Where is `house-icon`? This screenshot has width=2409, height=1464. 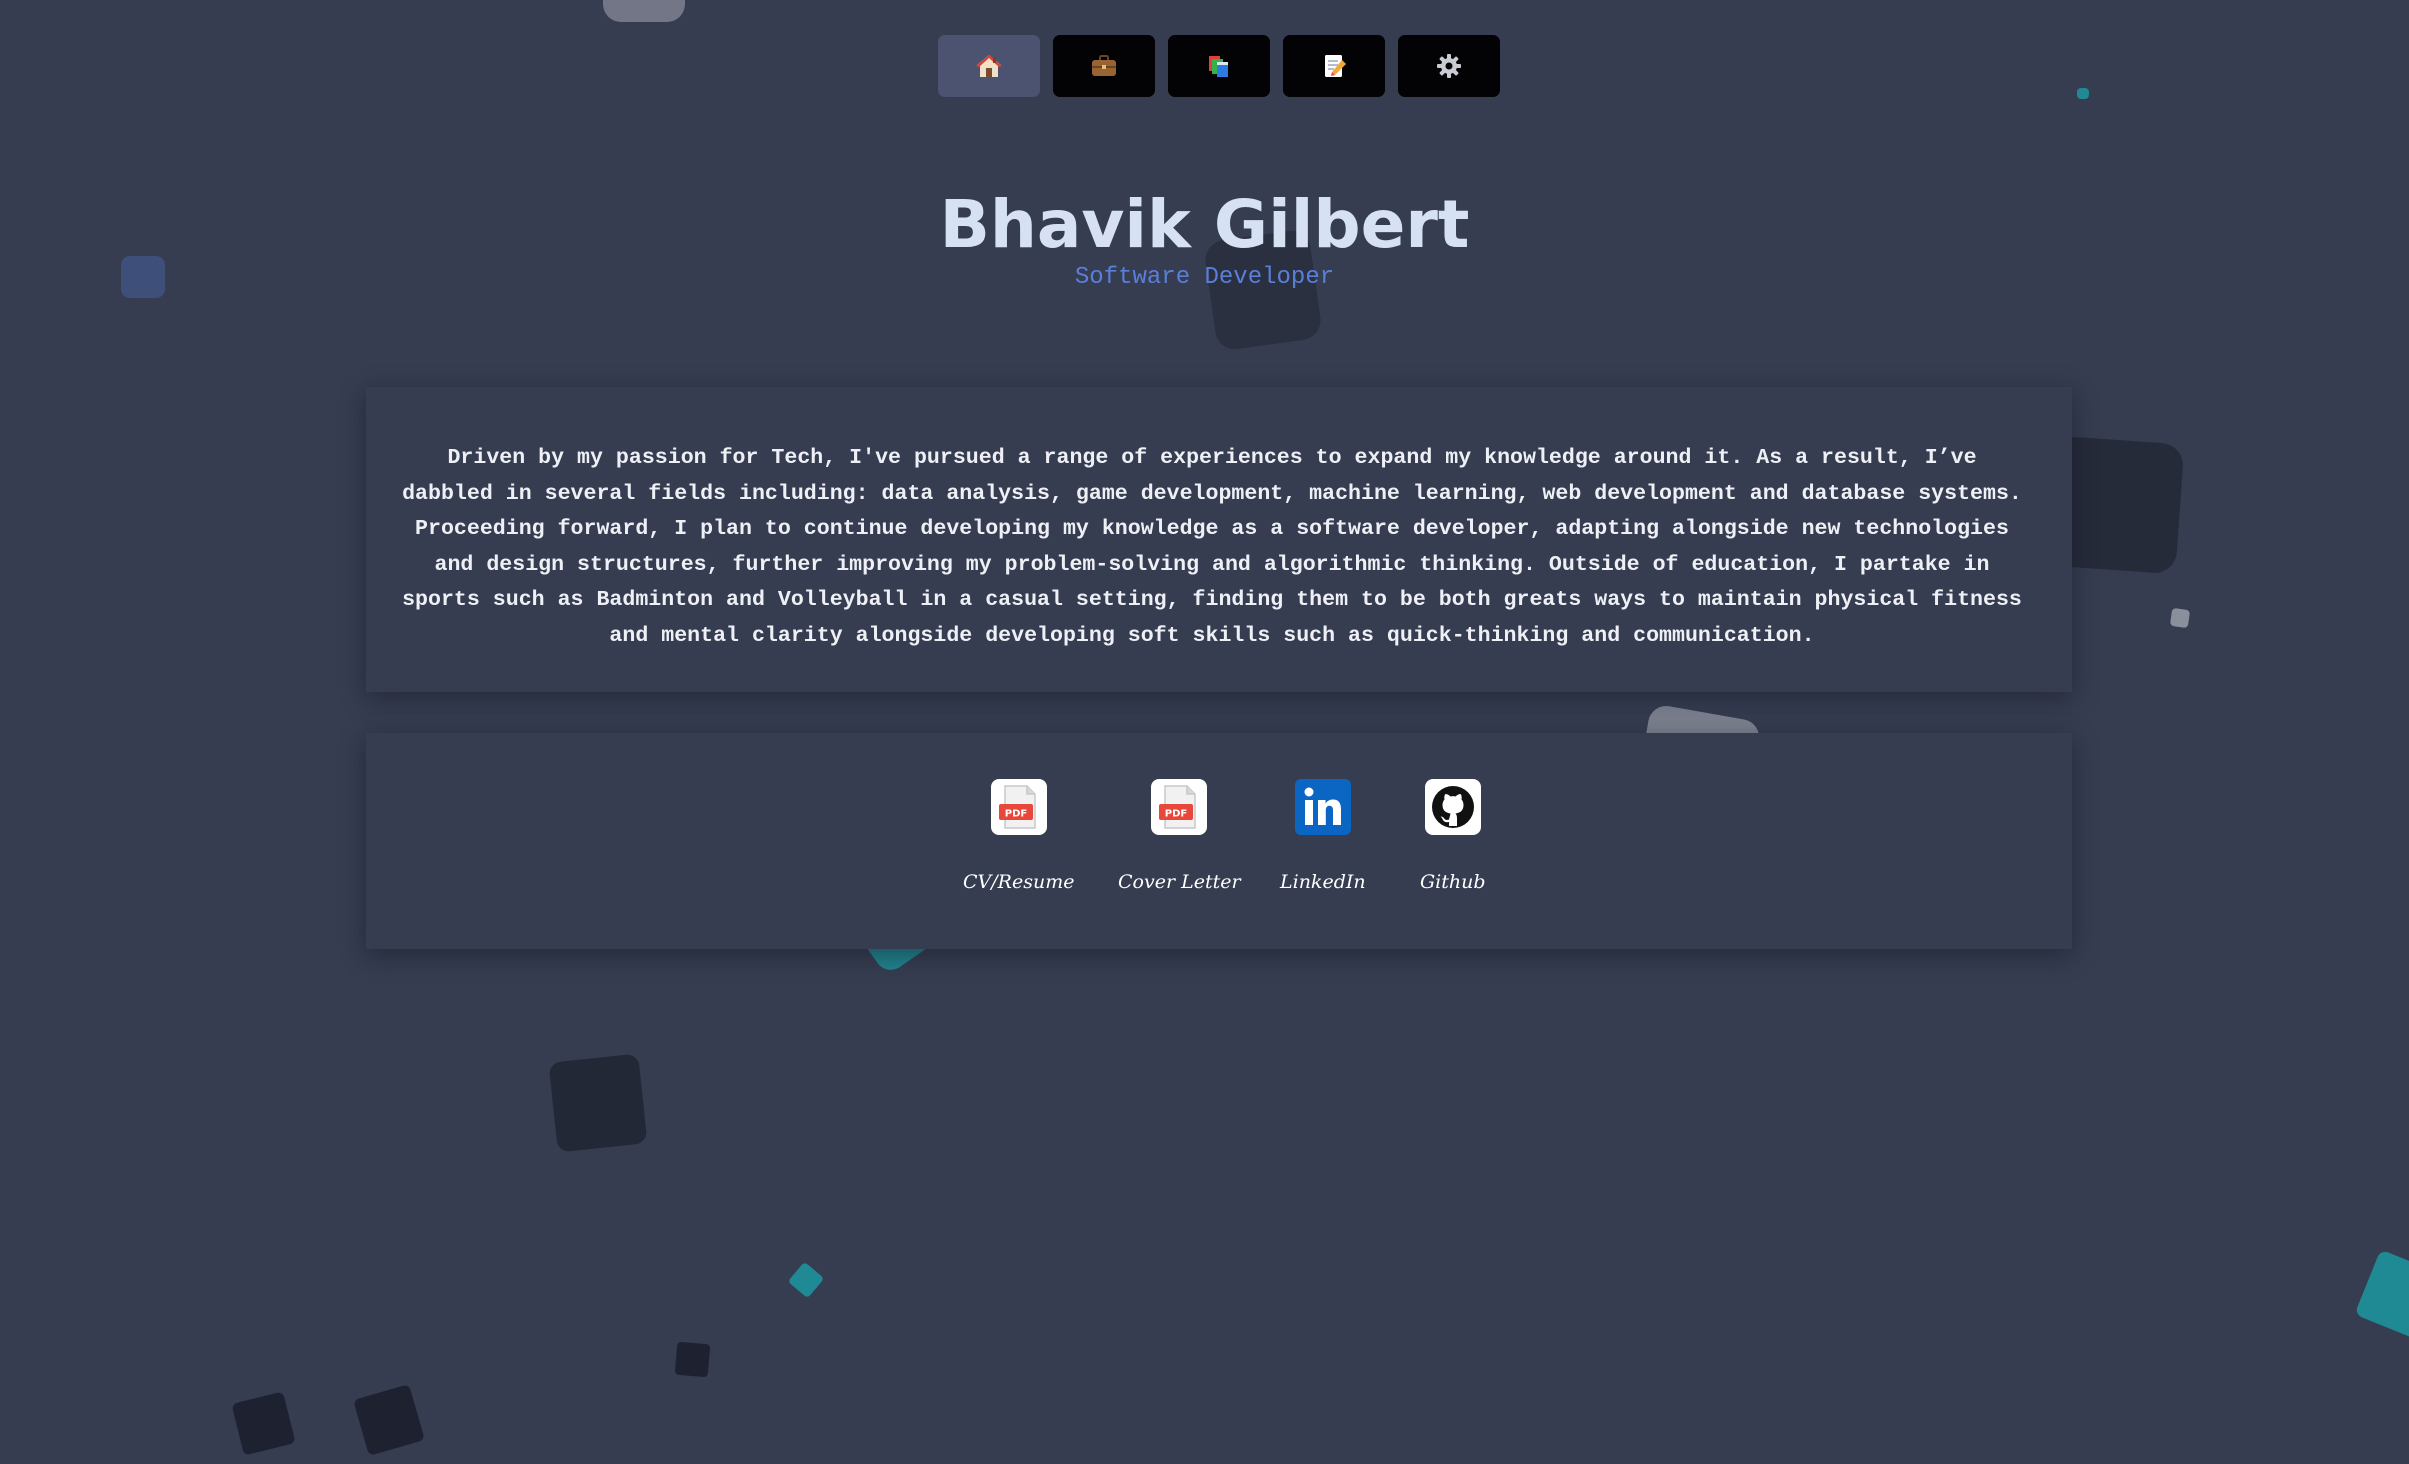
house-icon is located at coordinates (989, 66).